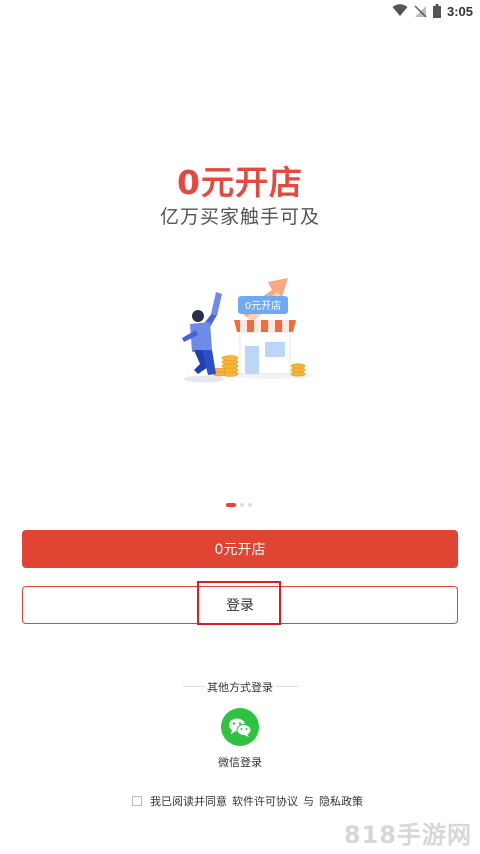 This screenshot has height=854, width=480. I want to click on agreement-row: 我已阅读并同意 软件许可协议 与 隐私政策, so click(247, 801).